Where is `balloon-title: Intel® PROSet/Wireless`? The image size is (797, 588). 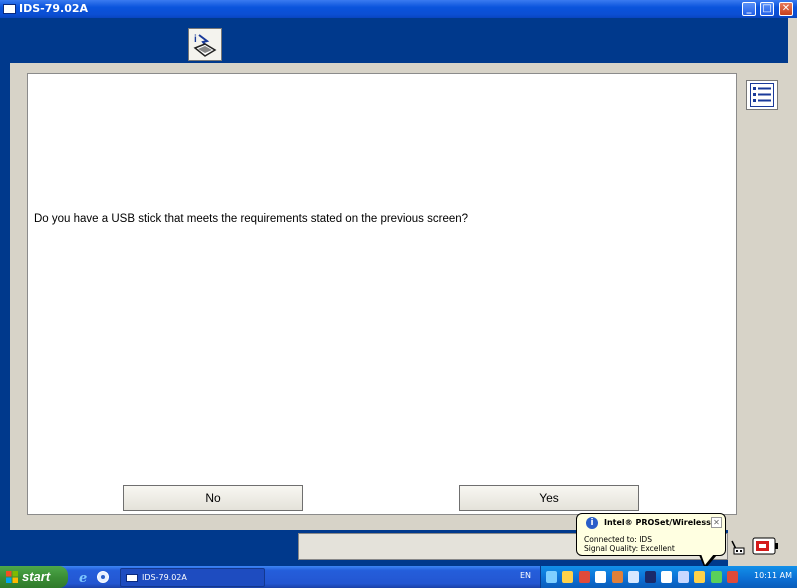 balloon-title: Intel® PROSet/Wireless is located at coordinates (657, 522).